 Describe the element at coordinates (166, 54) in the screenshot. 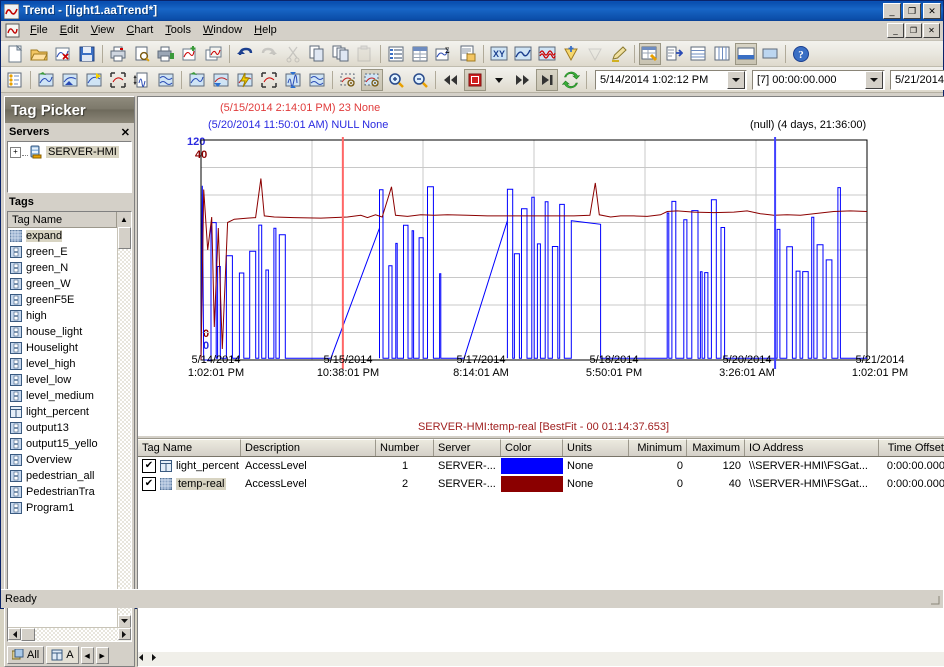

I see `printer-setup-icon` at that location.